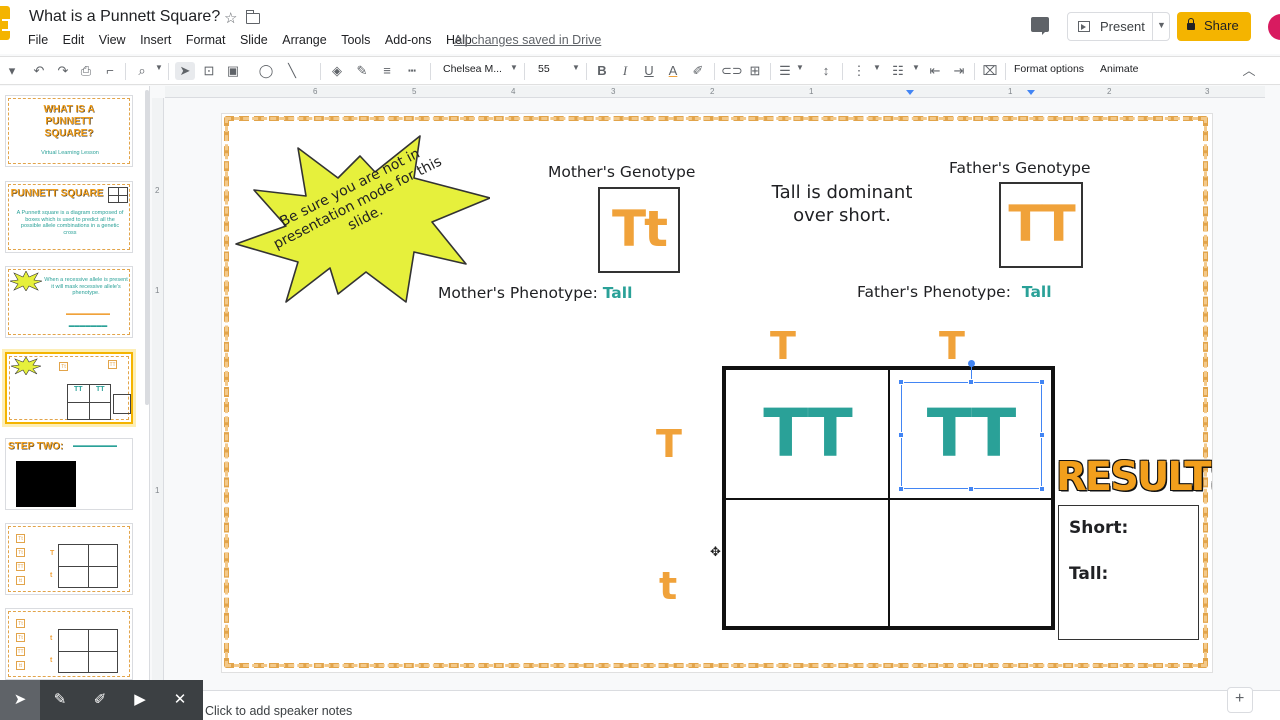 This screenshot has height=720, width=1280. What do you see at coordinates (254, 40) in the screenshot?
I see `menu-slide: Slide` at bounding box center [254, 40].